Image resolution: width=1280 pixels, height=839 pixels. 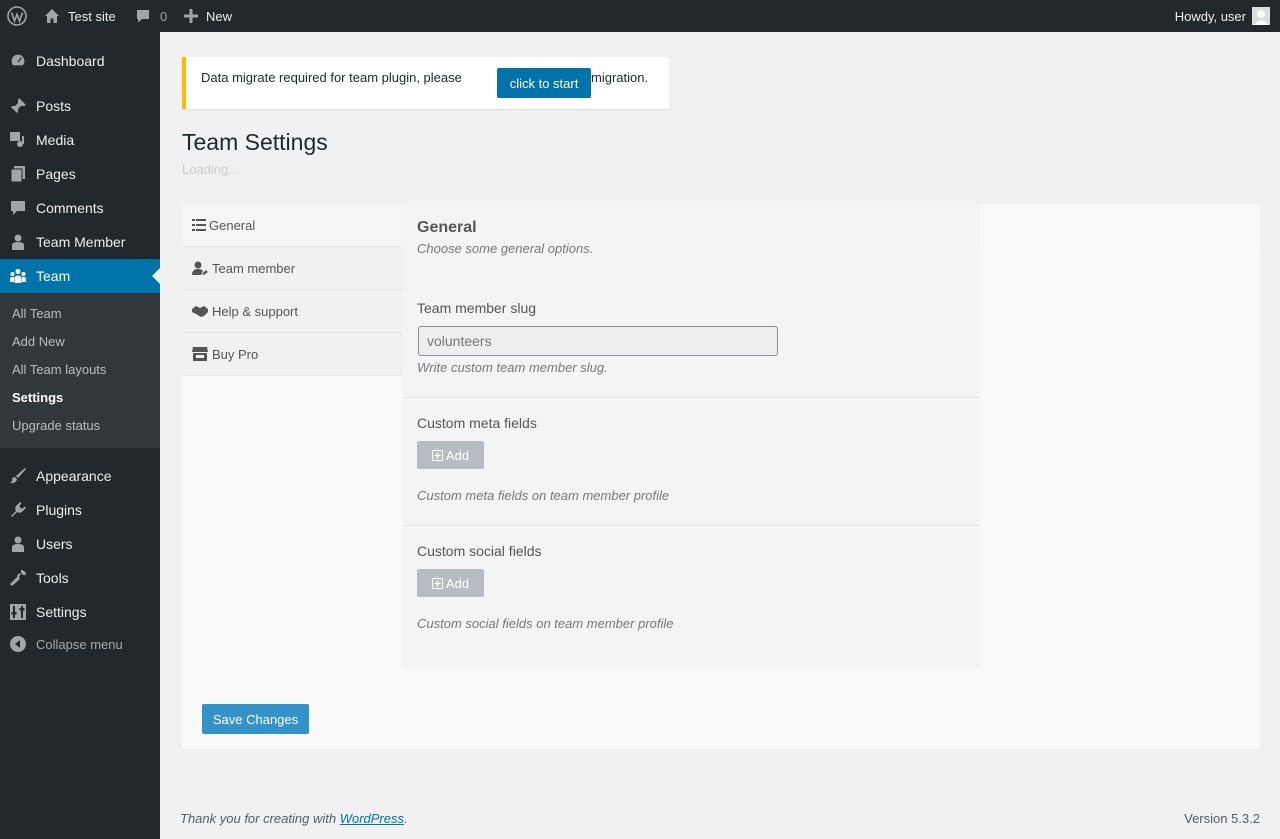 I want to click on plus-icon, so click(x=191, y=16).